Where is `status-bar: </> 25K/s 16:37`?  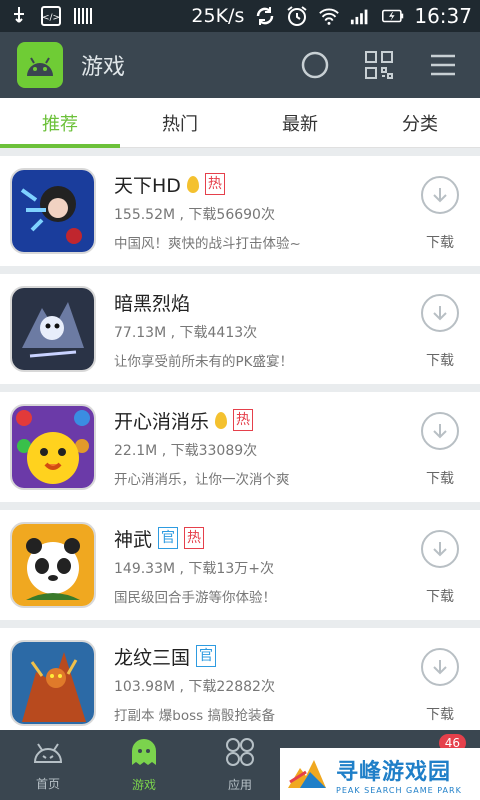
status-bar: </> 25K/s 16:37 is located at coordinates (240, 16).